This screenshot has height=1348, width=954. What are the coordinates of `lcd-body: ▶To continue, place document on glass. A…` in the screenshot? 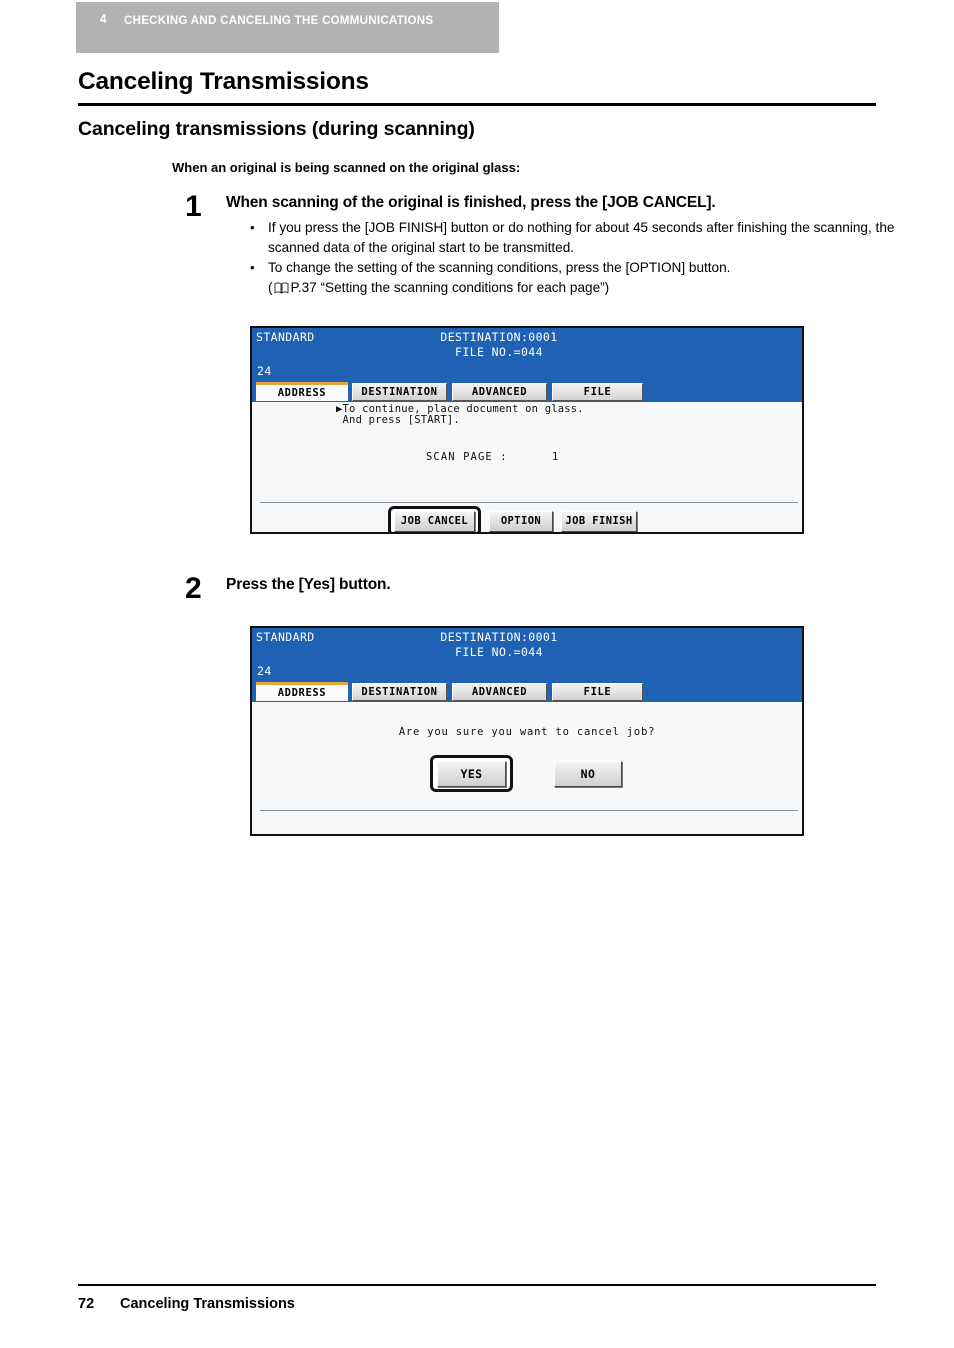 It's located at (527, 467).